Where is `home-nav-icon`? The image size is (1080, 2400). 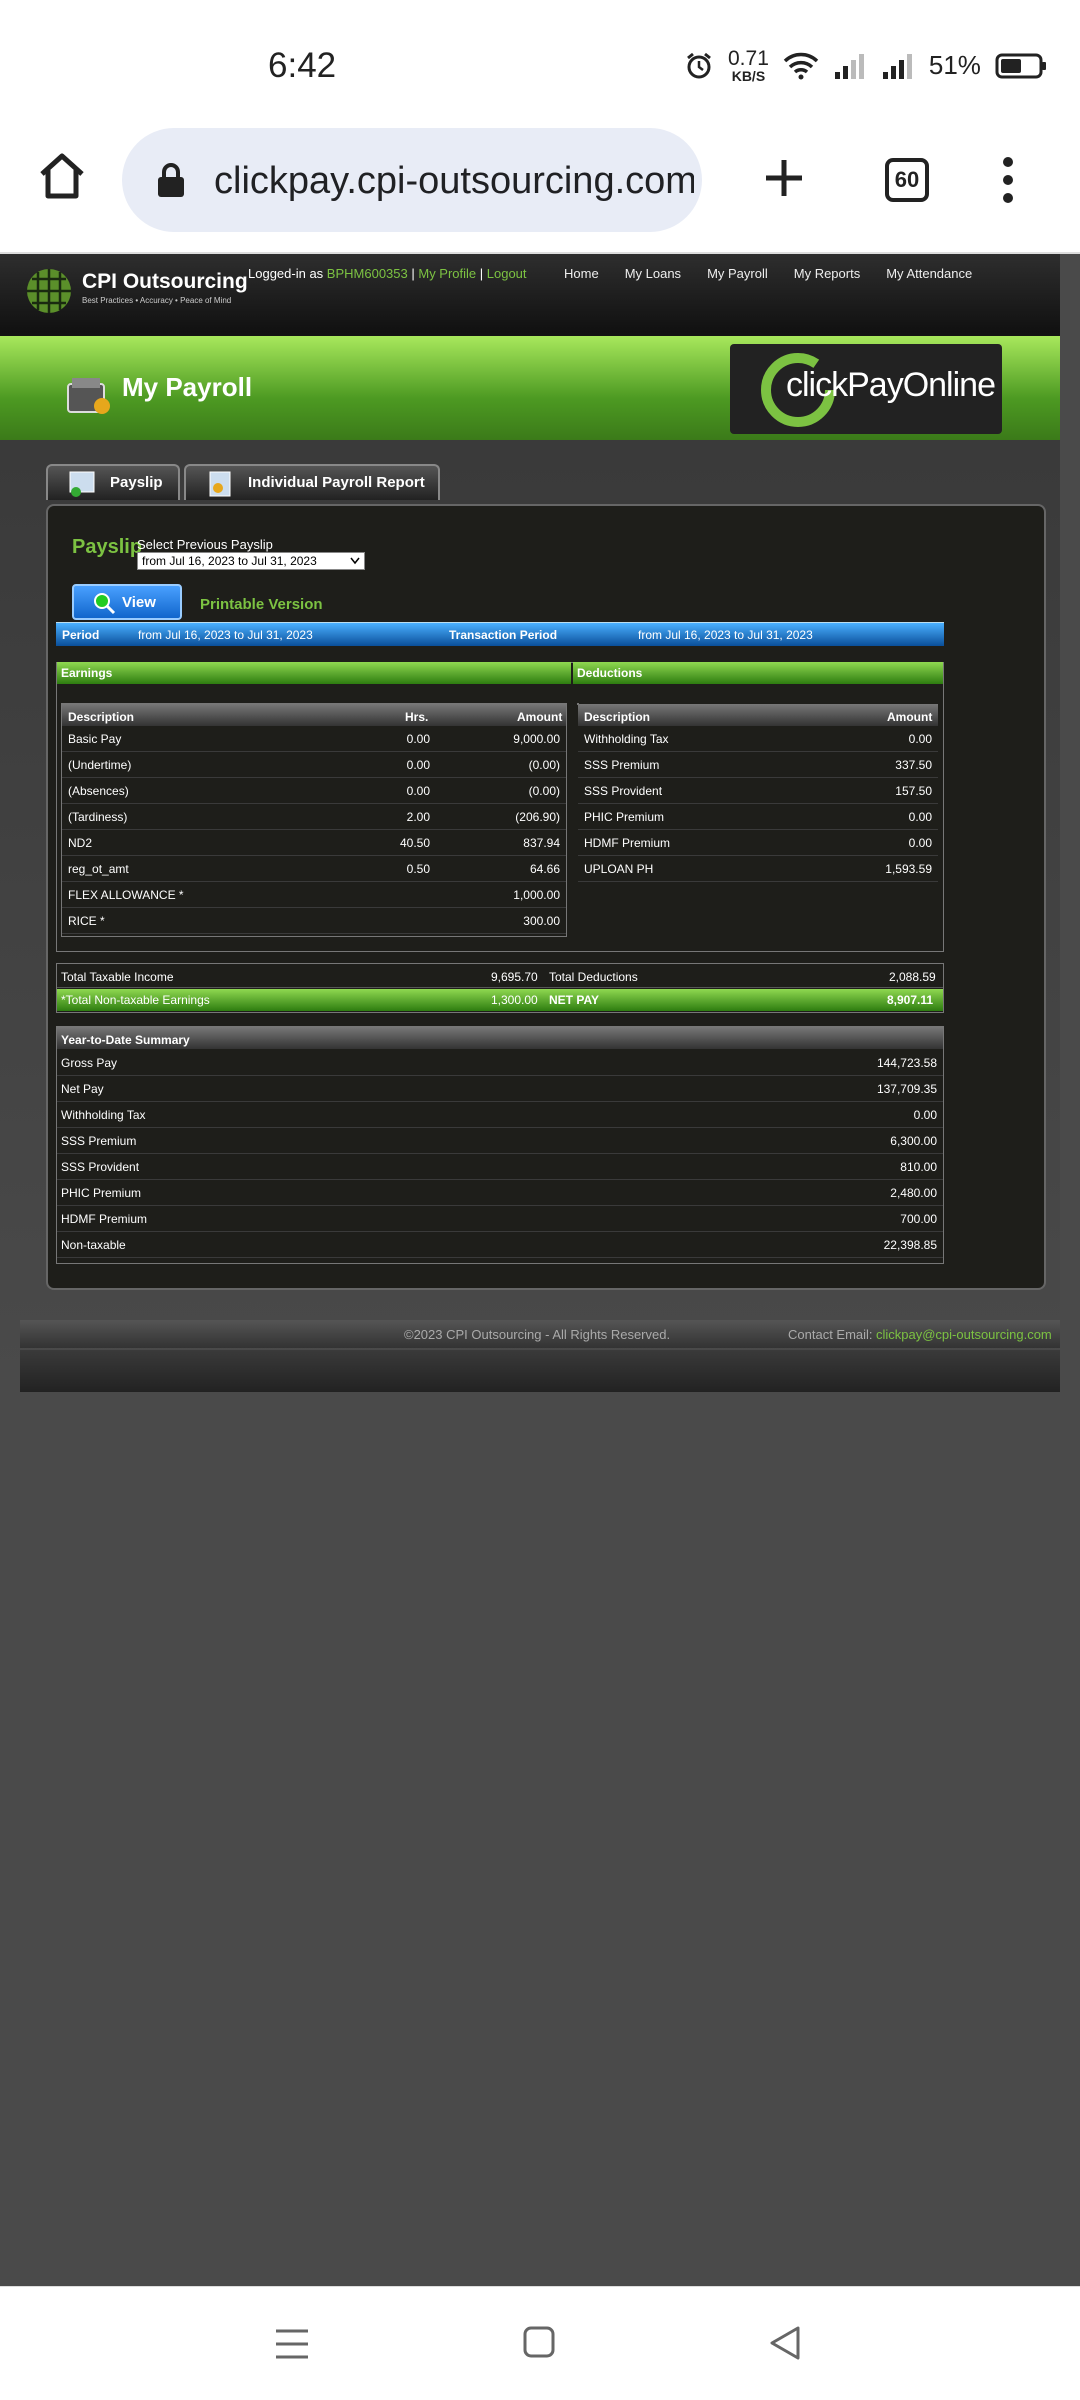
home-nav-icon is located at coordinates (539, 2342).